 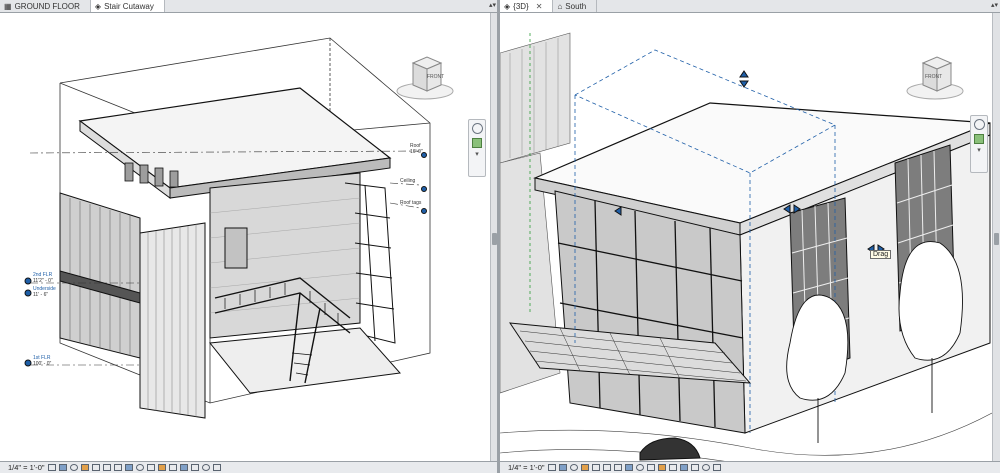 I want to click on tag-roof-elev: 16'-0", so click(x=416, y=152).